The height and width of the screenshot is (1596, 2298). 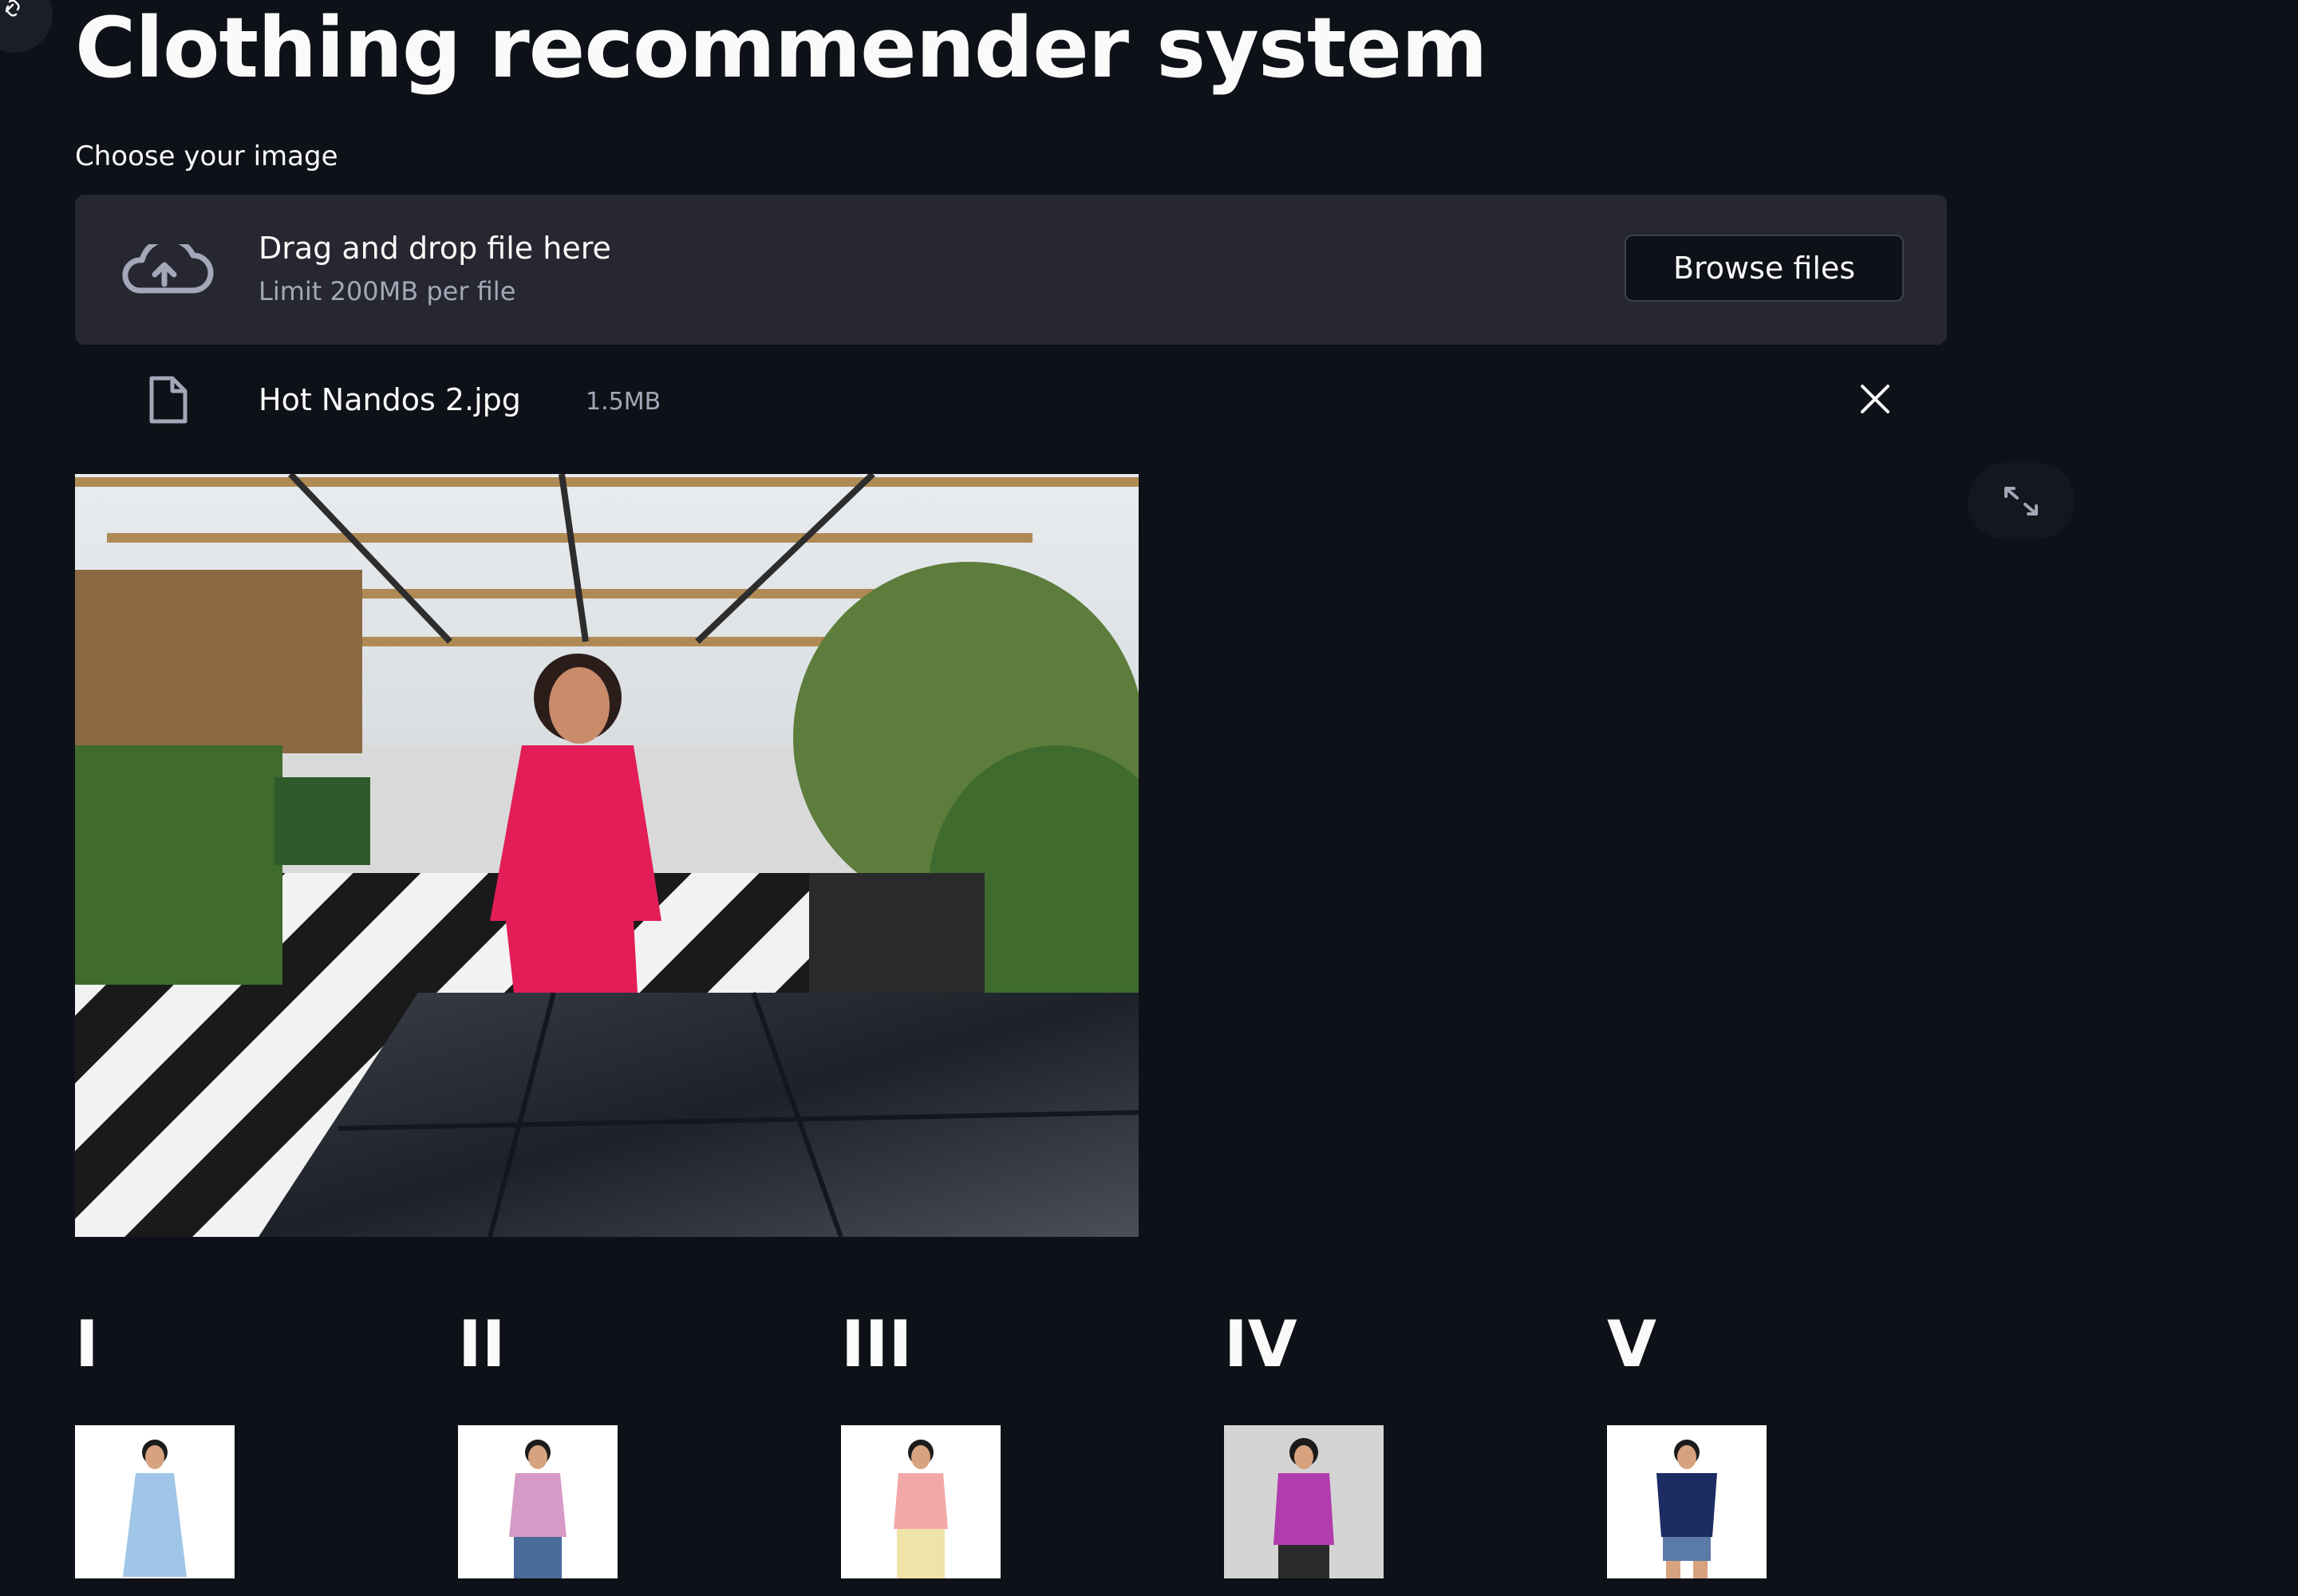 I want to click on close-icon, so click(x=1875, y=400).